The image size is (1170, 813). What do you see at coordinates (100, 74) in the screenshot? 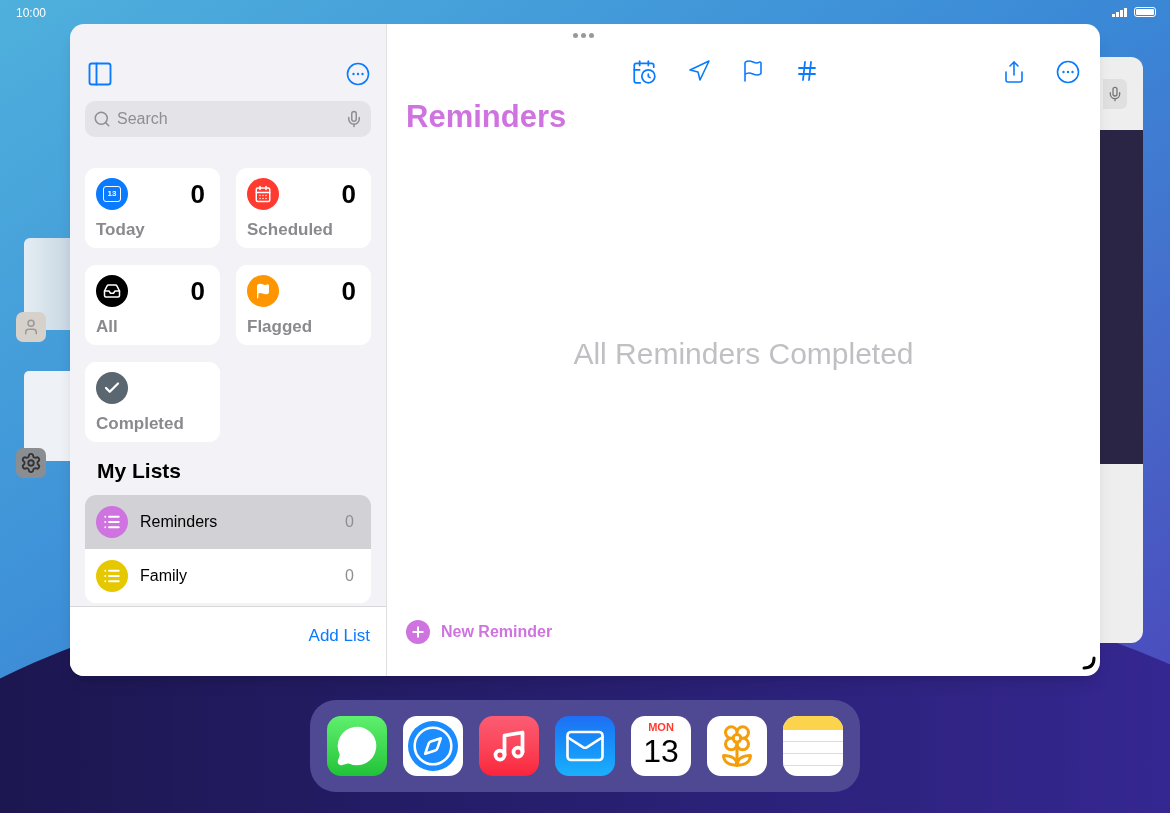
I see `sidebar-toggle-icon` at bounding box center [100, 74].